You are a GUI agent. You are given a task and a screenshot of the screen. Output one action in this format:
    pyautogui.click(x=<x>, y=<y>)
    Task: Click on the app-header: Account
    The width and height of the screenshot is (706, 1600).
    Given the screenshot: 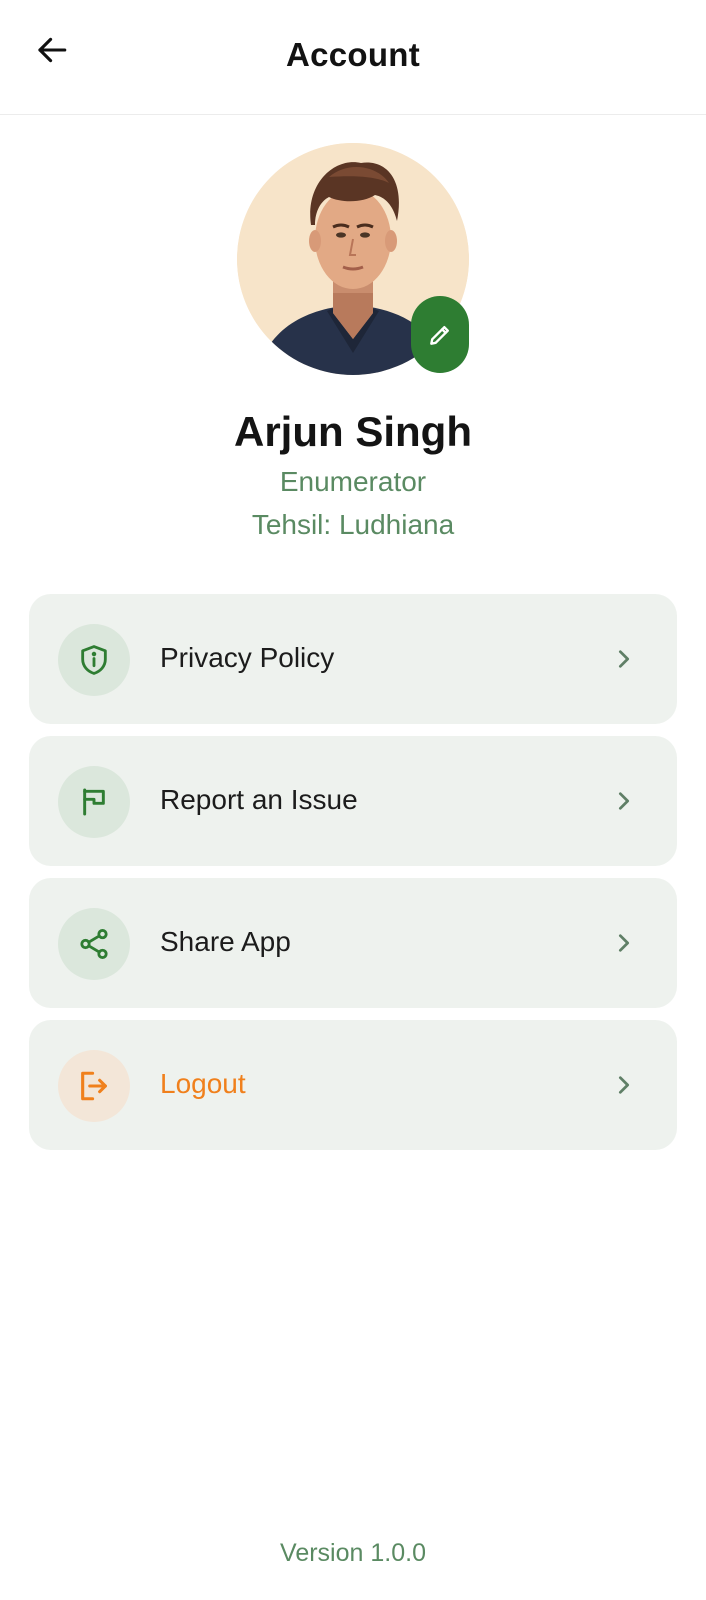 What is the action you would take?
    pyautogui.click(x=353, y=57)
    